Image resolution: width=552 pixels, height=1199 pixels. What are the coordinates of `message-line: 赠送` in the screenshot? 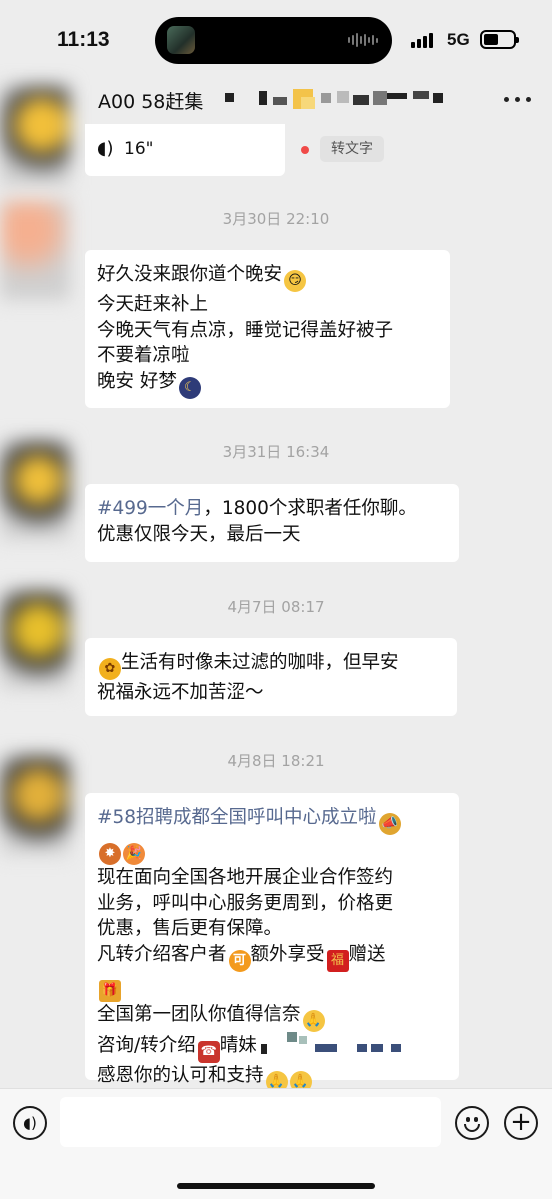 It's located at (367, 954).